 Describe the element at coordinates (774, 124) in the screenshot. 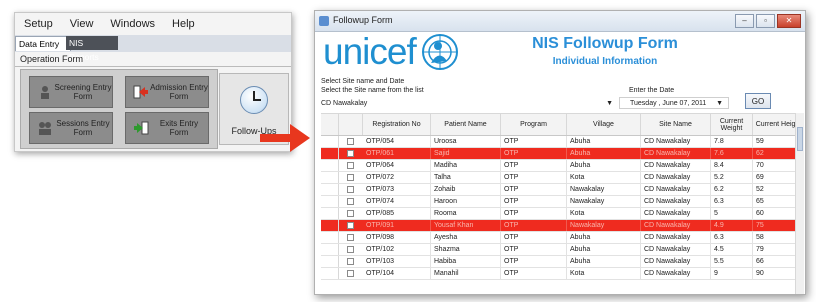

I see `column-header-current-height: Current Height` at that location.